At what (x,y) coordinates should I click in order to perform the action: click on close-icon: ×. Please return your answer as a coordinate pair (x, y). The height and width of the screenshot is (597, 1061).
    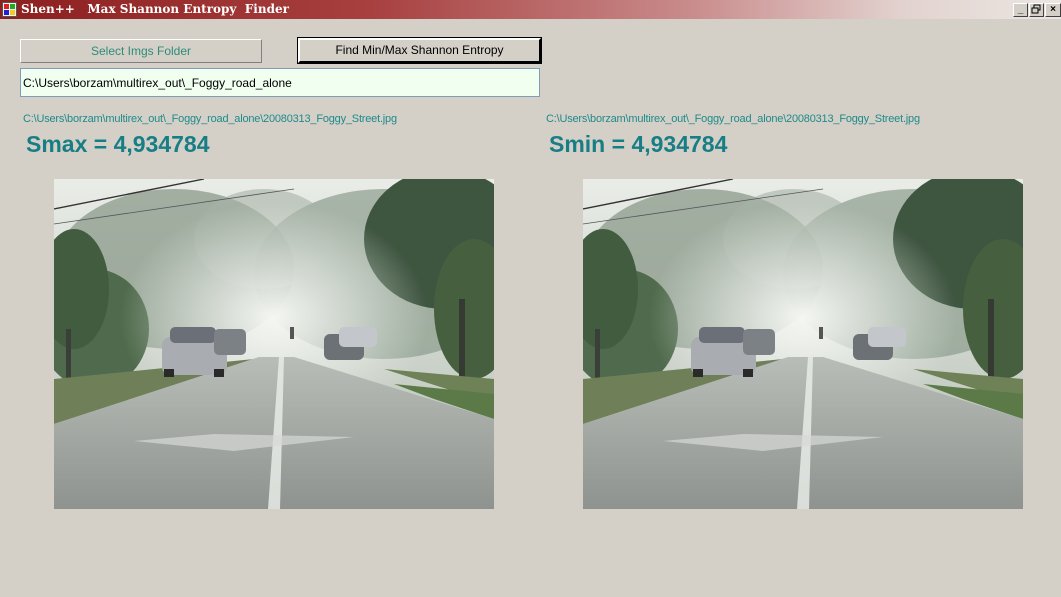
    Looking at the image, I should click on (1053, 9).